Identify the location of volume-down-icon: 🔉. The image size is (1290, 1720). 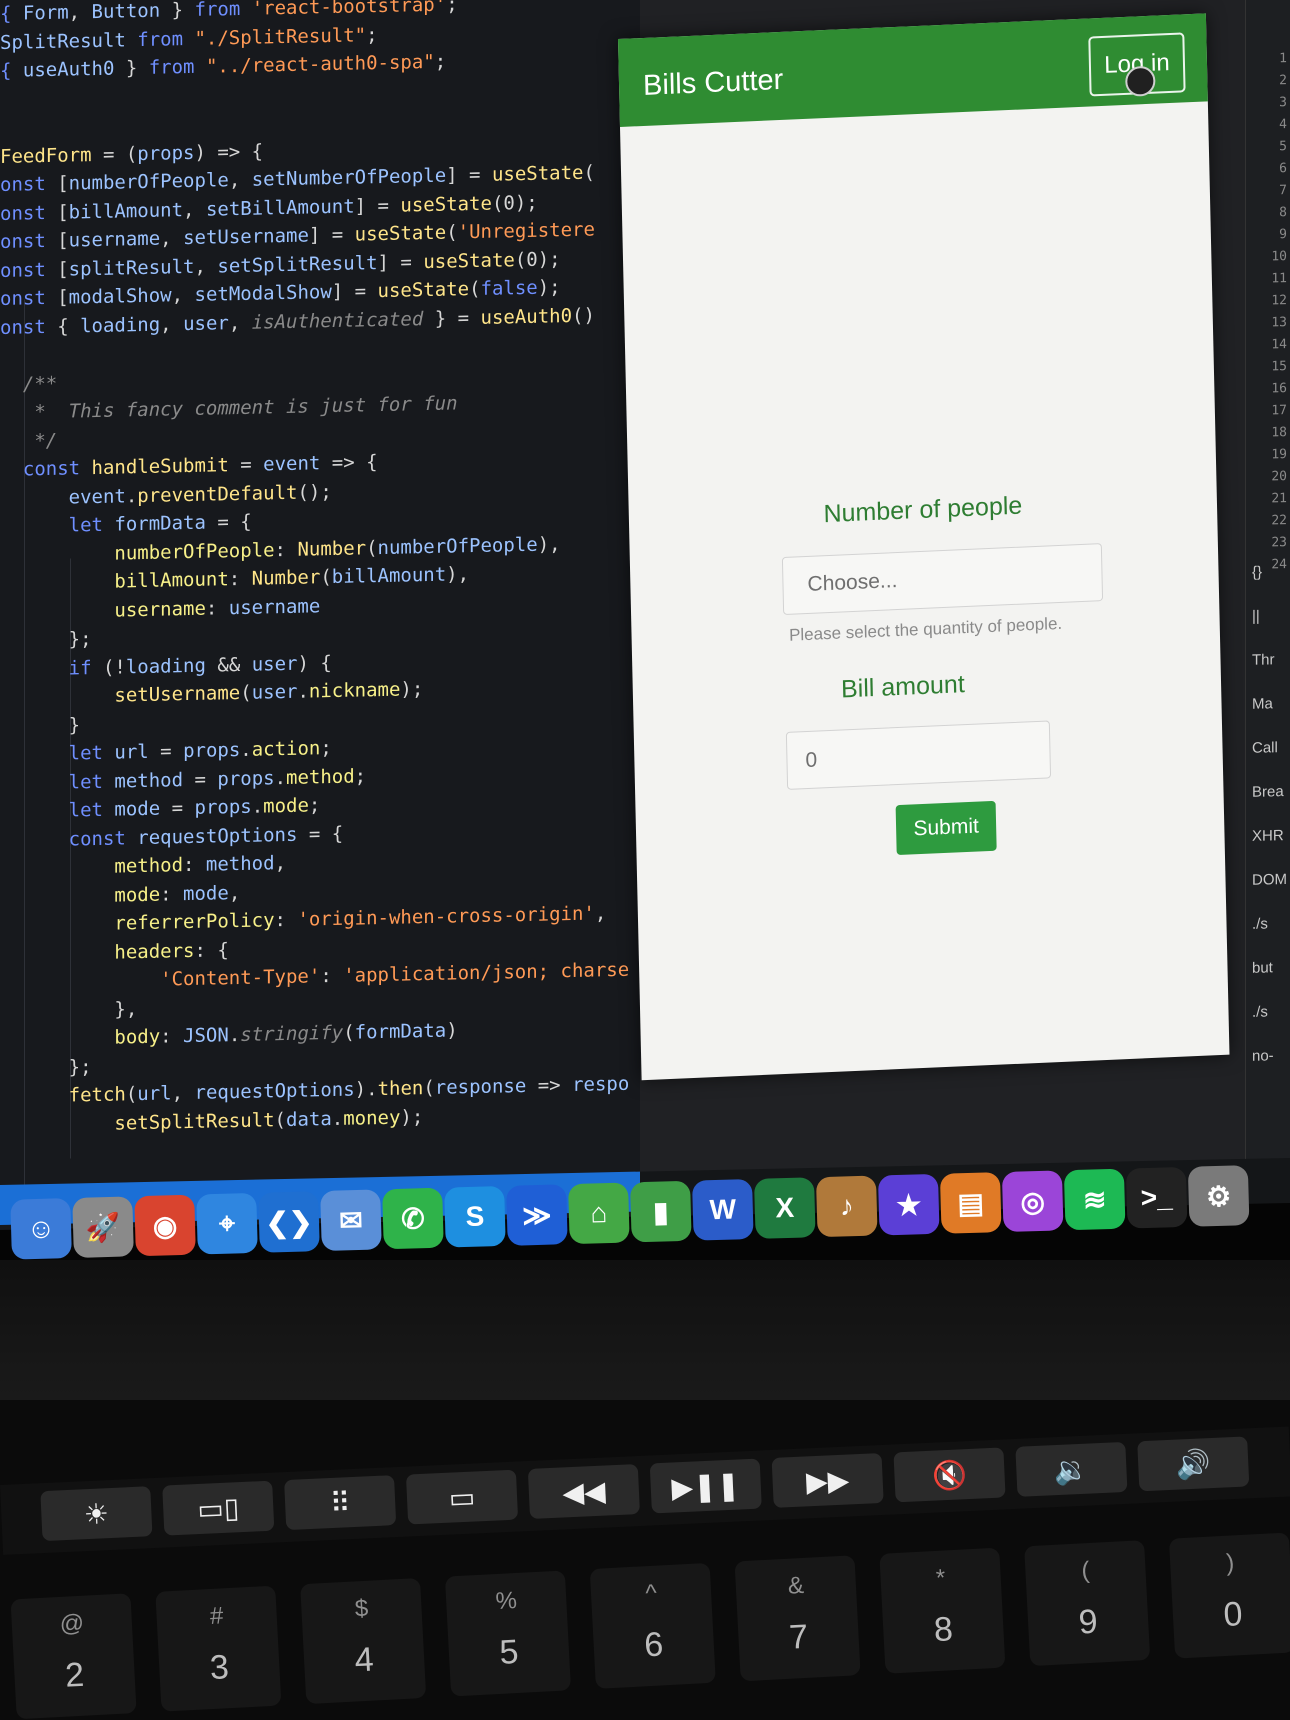
(1071, 1469).